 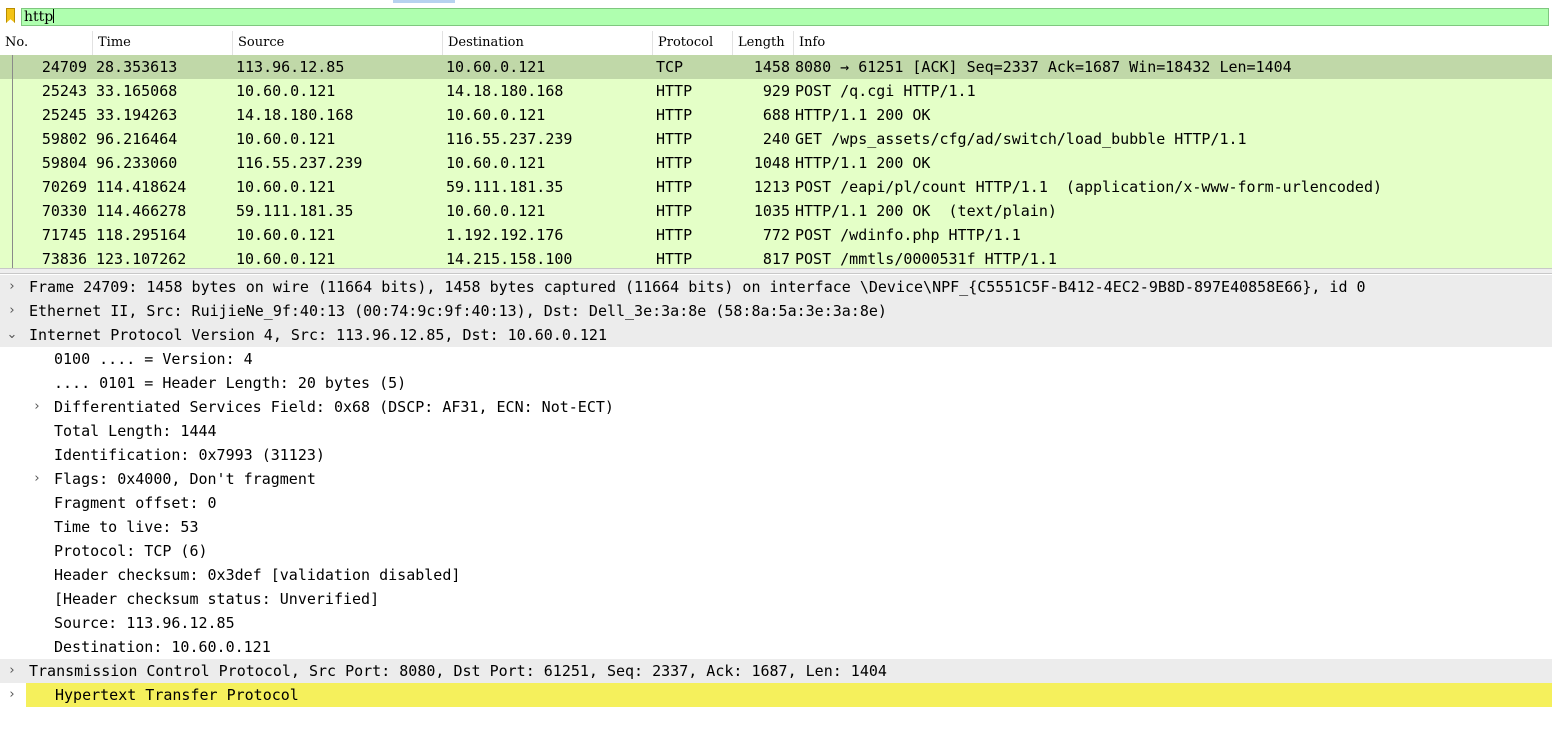 What do you see at coordinates (505, 235) in the screenshot?
I see `packet-destination: 1.192.192.176` at bounding box center [505, 235].